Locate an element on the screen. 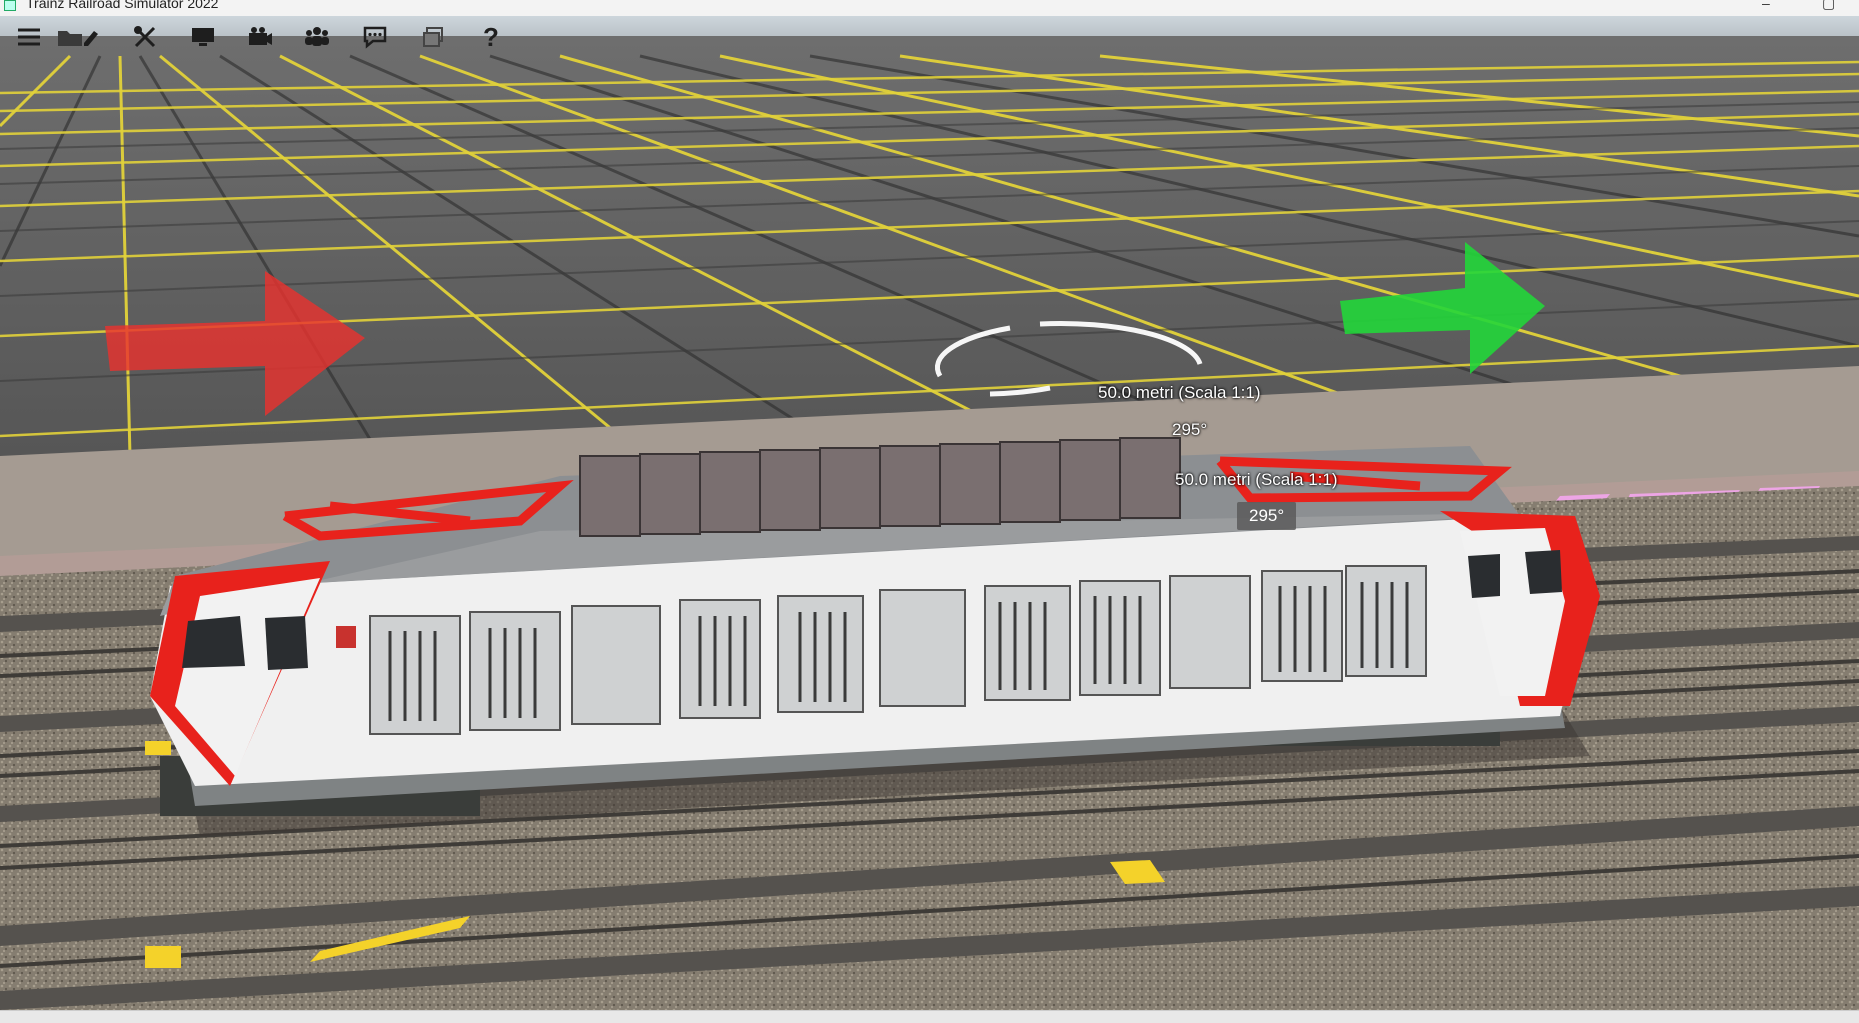  distance-label-1: 50.0 metri (Scala 1:1) is located at coordinates (1179, 392).